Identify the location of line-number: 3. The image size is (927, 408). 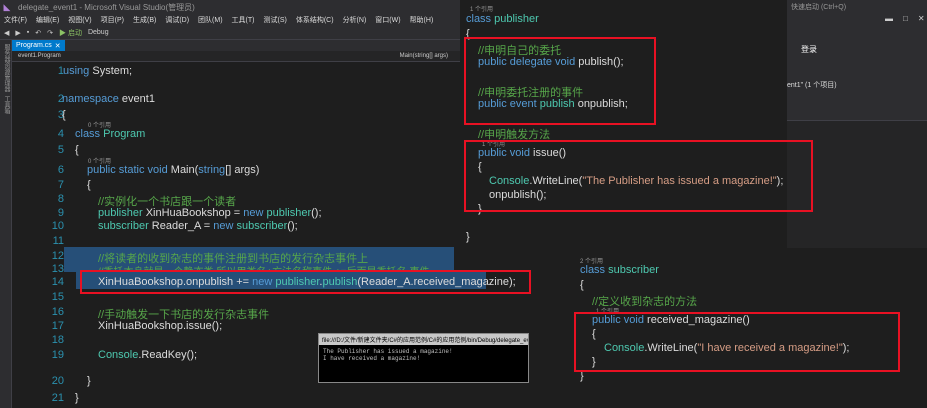
(60, 115).